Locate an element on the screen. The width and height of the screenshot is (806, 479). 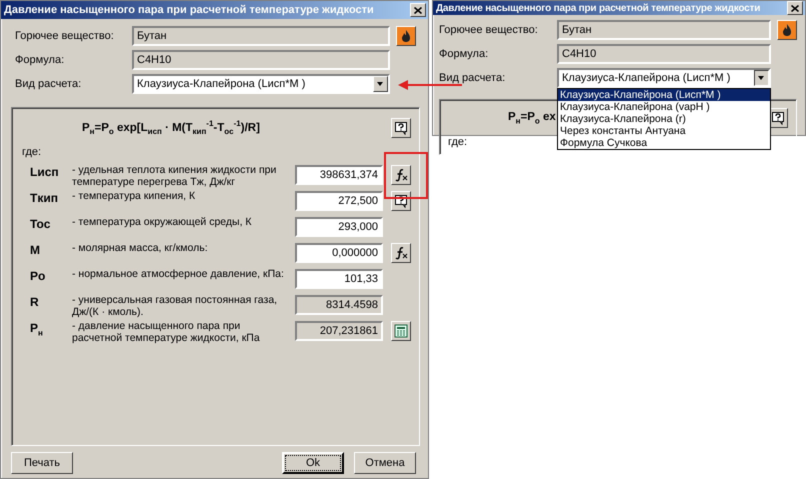
dropdown-option: Клаузиуса-Клапейрона (r) is located at coordinates (664, 119).